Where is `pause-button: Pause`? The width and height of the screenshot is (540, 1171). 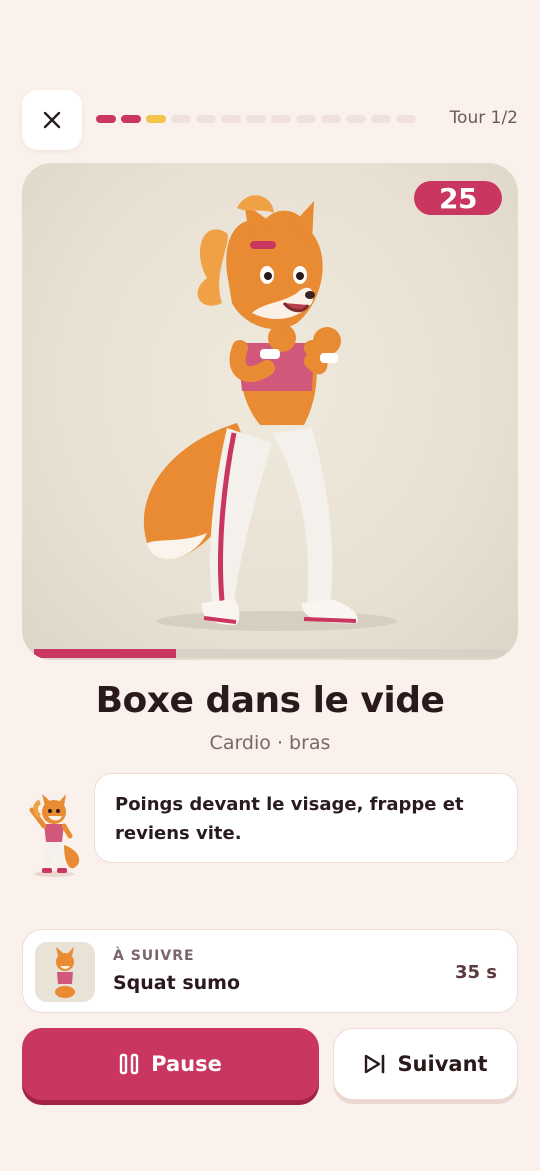 pause-button: Pause is located at coordinates (170, 1064).